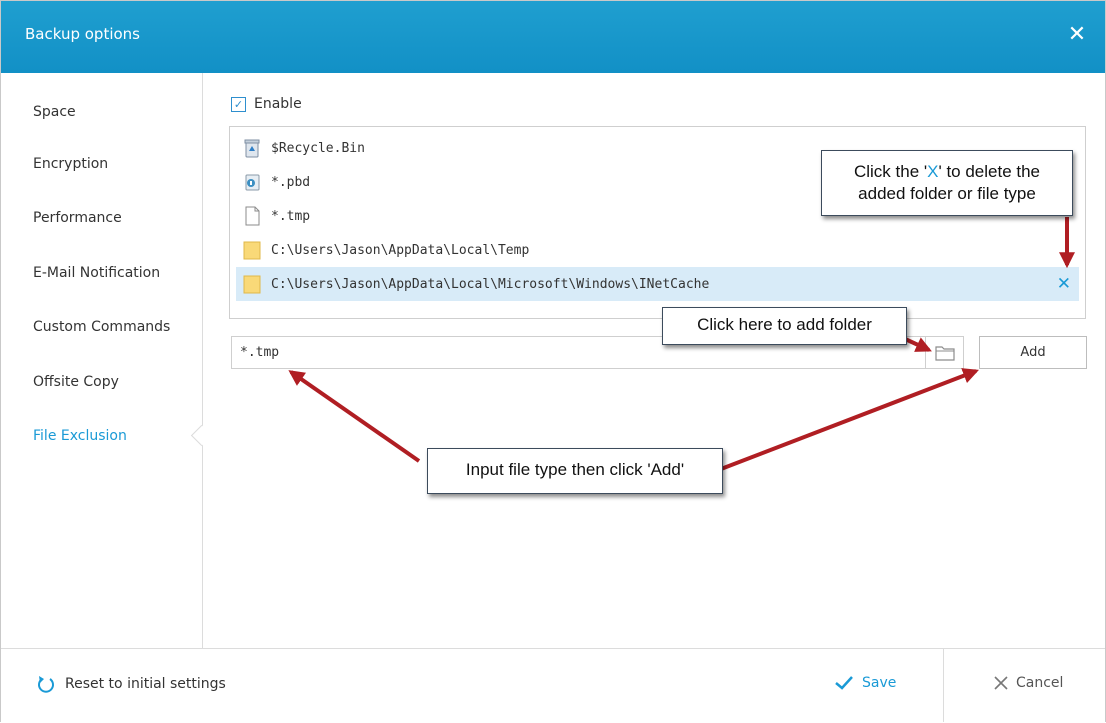  I want to click on browse-callout: Click here to add folder, so click(784, 326).